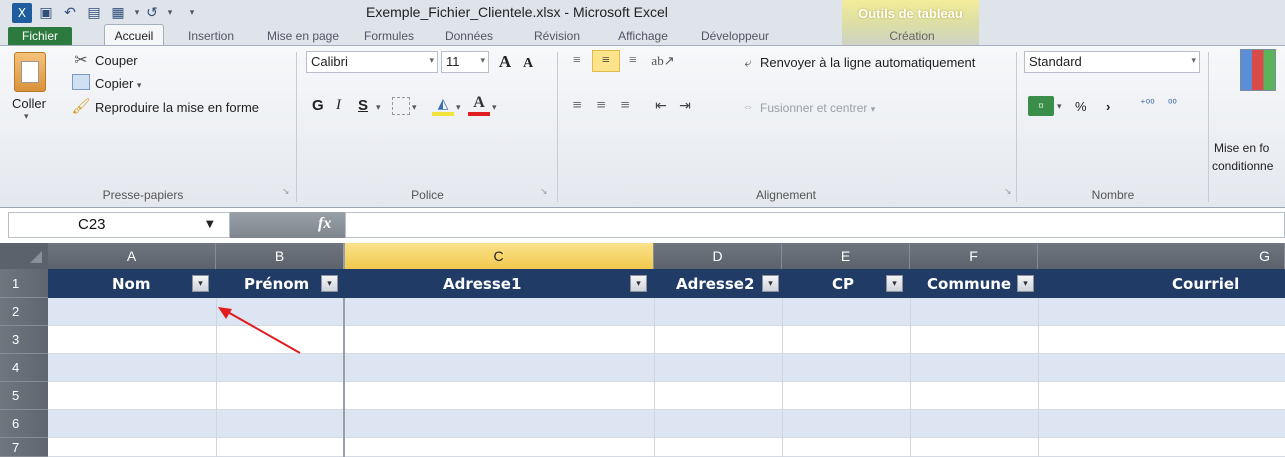 This screenshot has height=457, width=1285. I want to click on excel-logo-icon: X, so click(22, 13).